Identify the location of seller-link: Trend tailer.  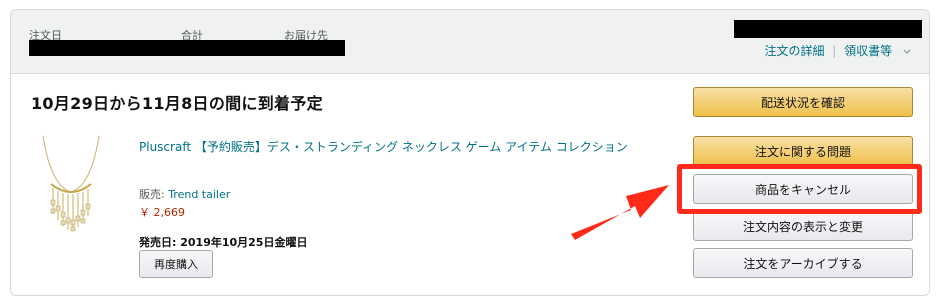
(199, 194).